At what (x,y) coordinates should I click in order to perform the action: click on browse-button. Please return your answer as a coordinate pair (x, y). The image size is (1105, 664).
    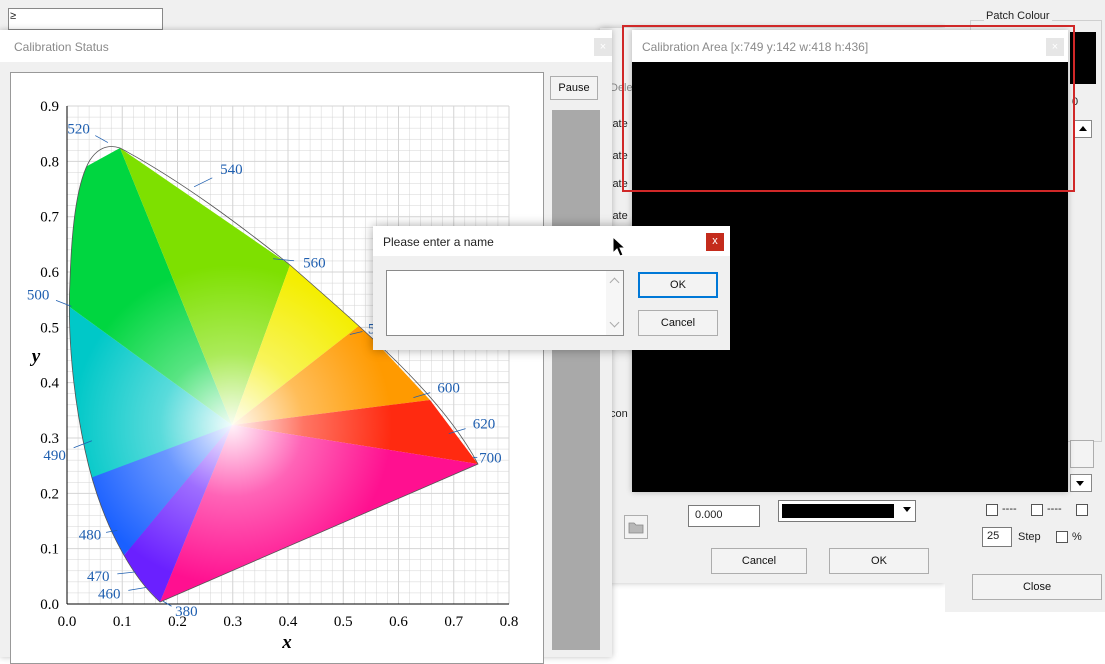
    Looking at the image, I should click on (636, 527).